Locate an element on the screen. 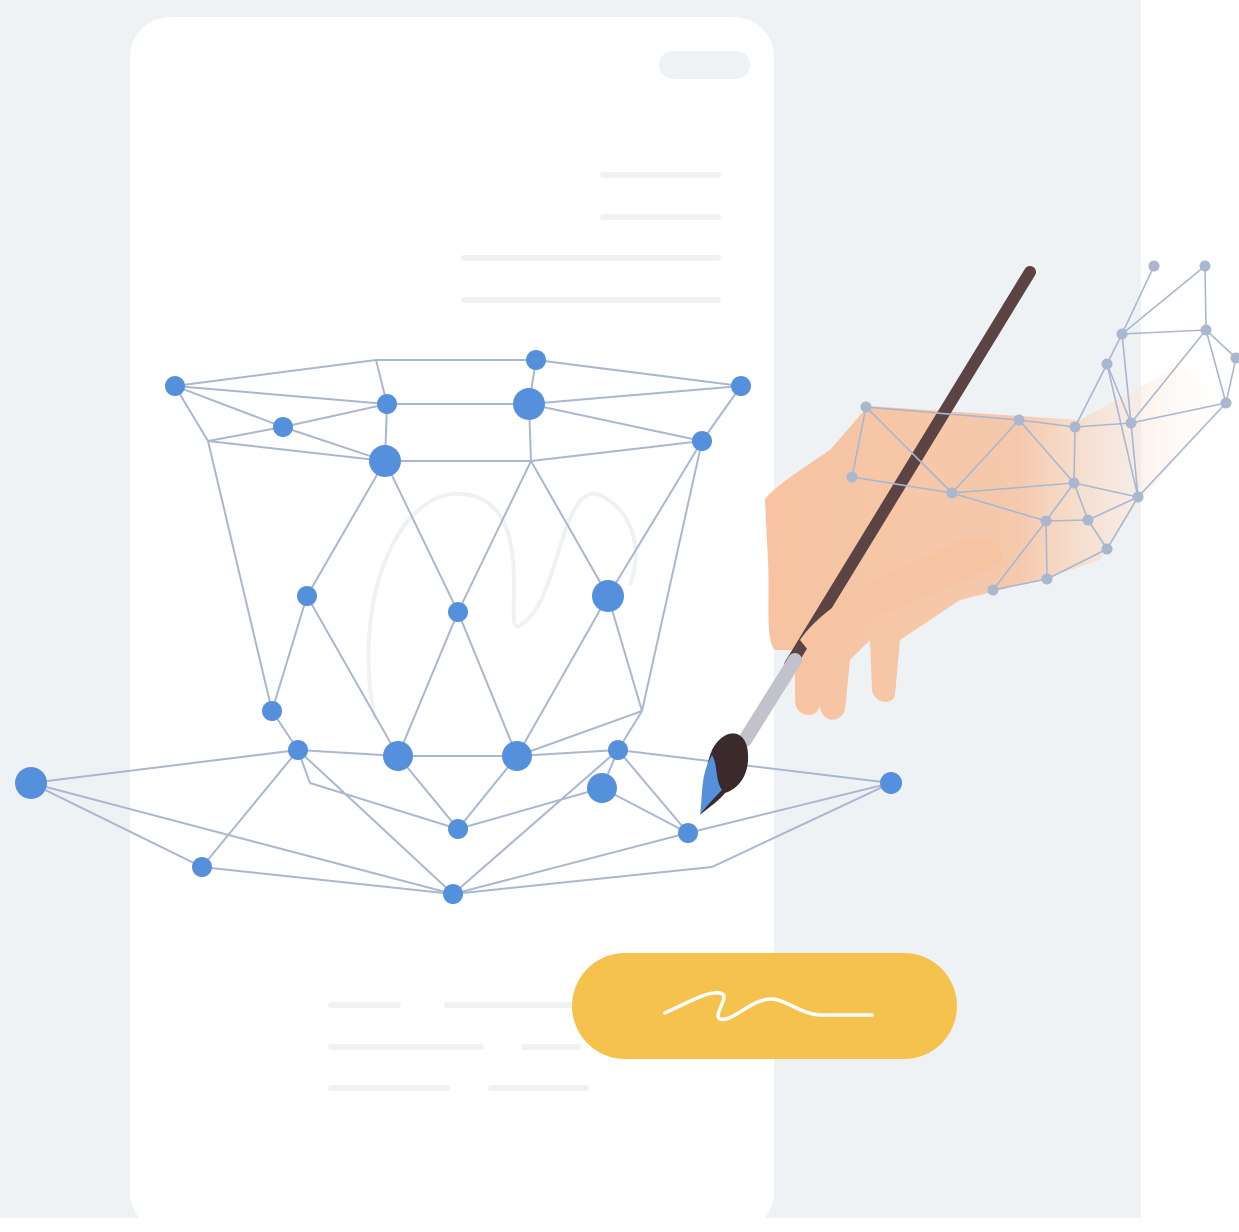  signature-button is located at coordinates (764, 1006).